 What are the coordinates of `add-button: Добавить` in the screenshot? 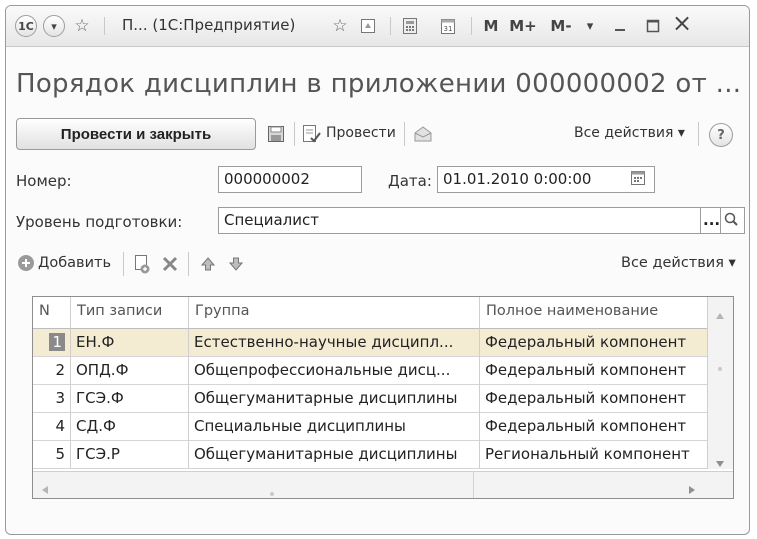 It's located at (74, 263).